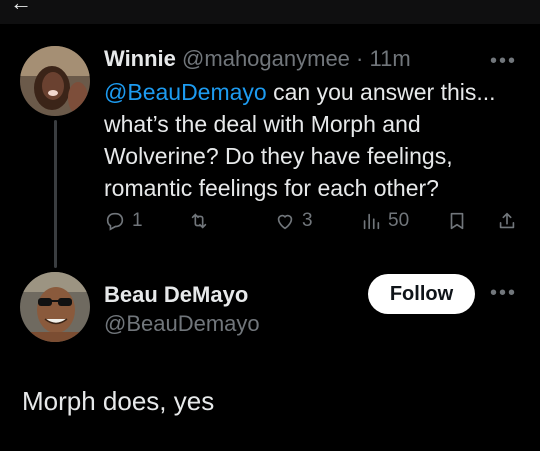 The height and width of the screenshot is (451, 540). What do you see at coordinates (176, 295) in the screenshot?
I see `main-author-name: Beau DeMayo` at bounding box center [176, 295].